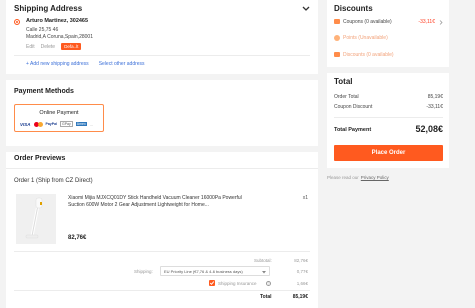 The height and width of the screenshot is (308, 475). What do you see at coordinates (337, 54) in the screenshot?
I see `voucher-icon` at bounding box center [337, 54].